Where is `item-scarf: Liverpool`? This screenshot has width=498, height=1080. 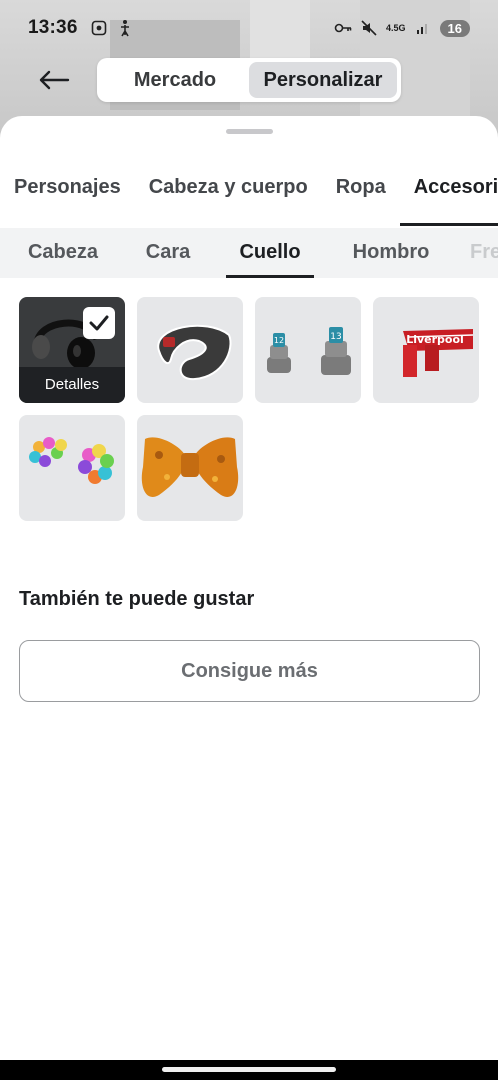
item-scarf: Liverpool is located at coordinates (426, 350).